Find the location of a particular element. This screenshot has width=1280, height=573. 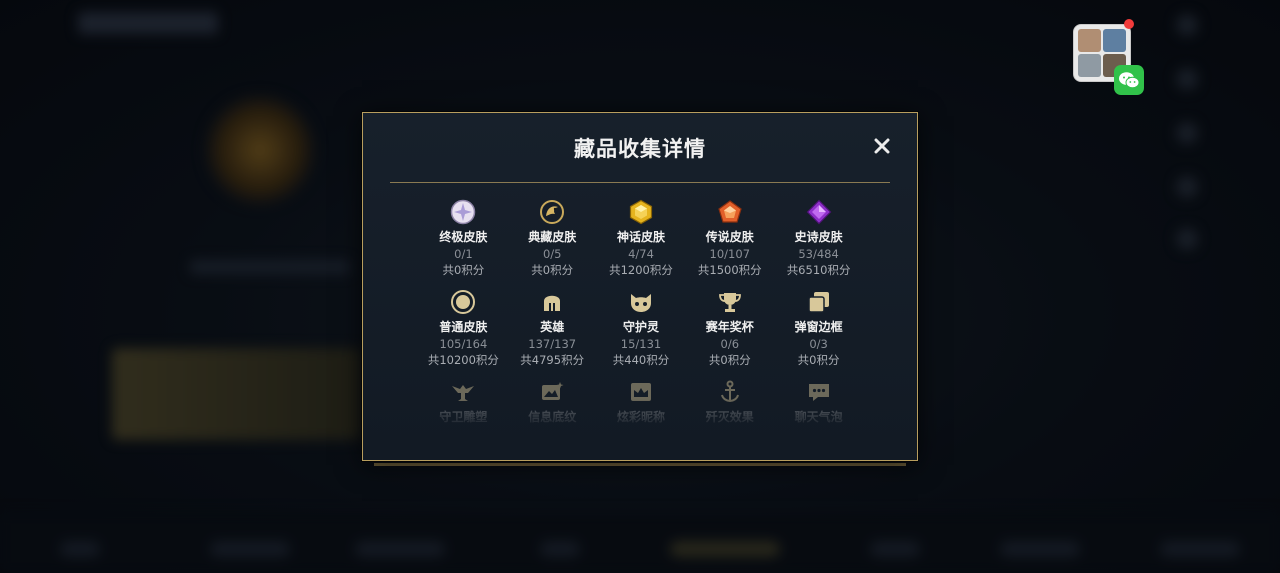

epic-skin-icon is located at coordinates (819, 212).